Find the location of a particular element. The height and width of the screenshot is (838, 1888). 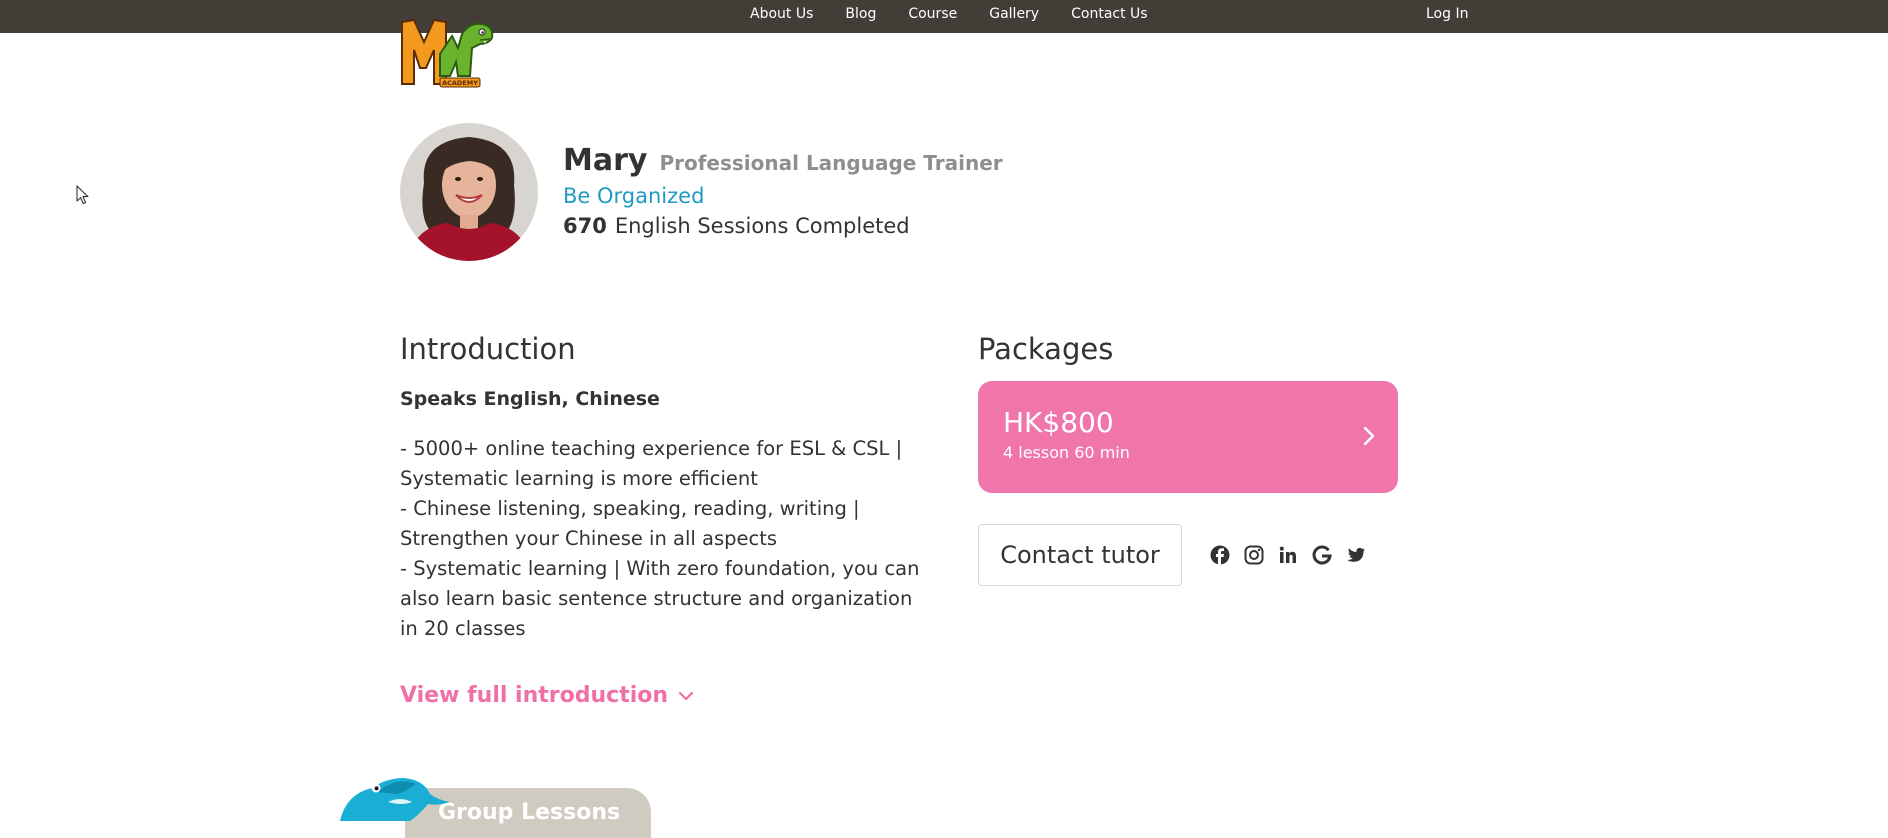

tutor-name: Mary is located at coordinates (605, 160).